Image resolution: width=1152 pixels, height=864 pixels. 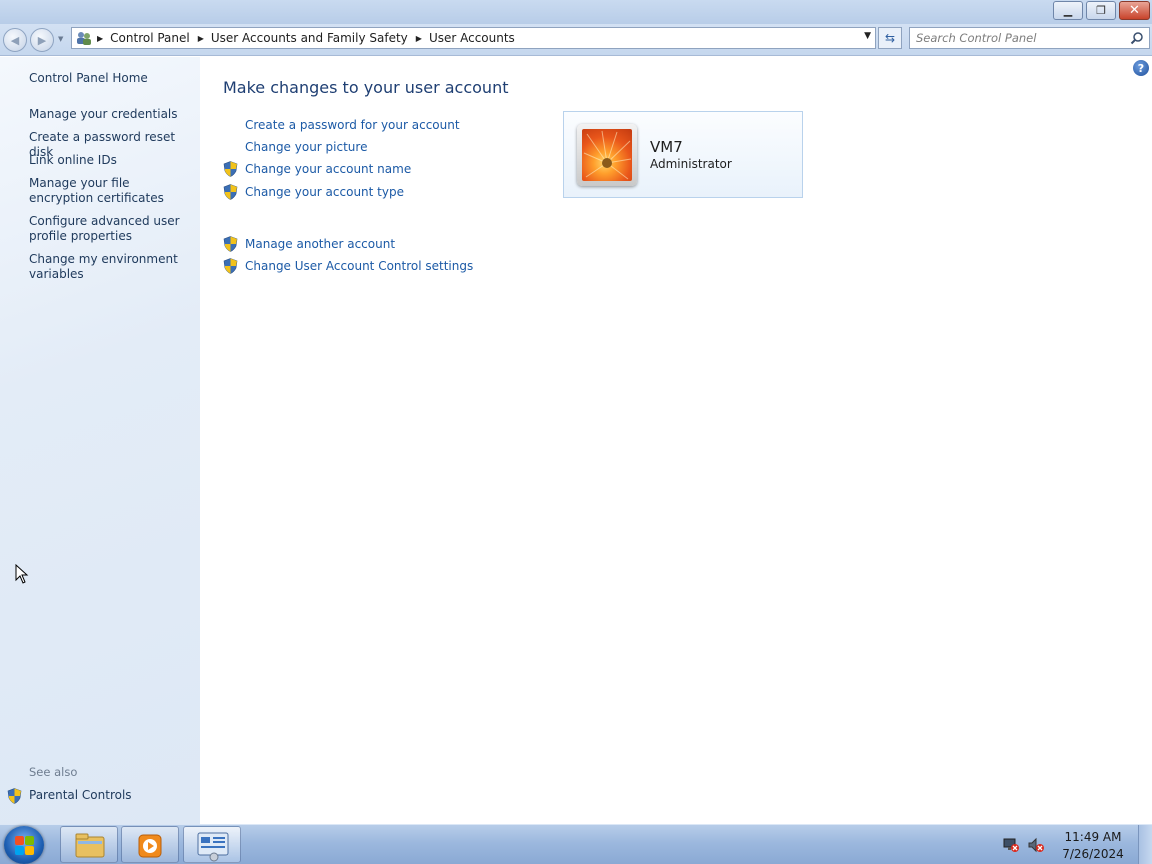 I want to click on account-type: Administrator, so click(x=691, y=164).